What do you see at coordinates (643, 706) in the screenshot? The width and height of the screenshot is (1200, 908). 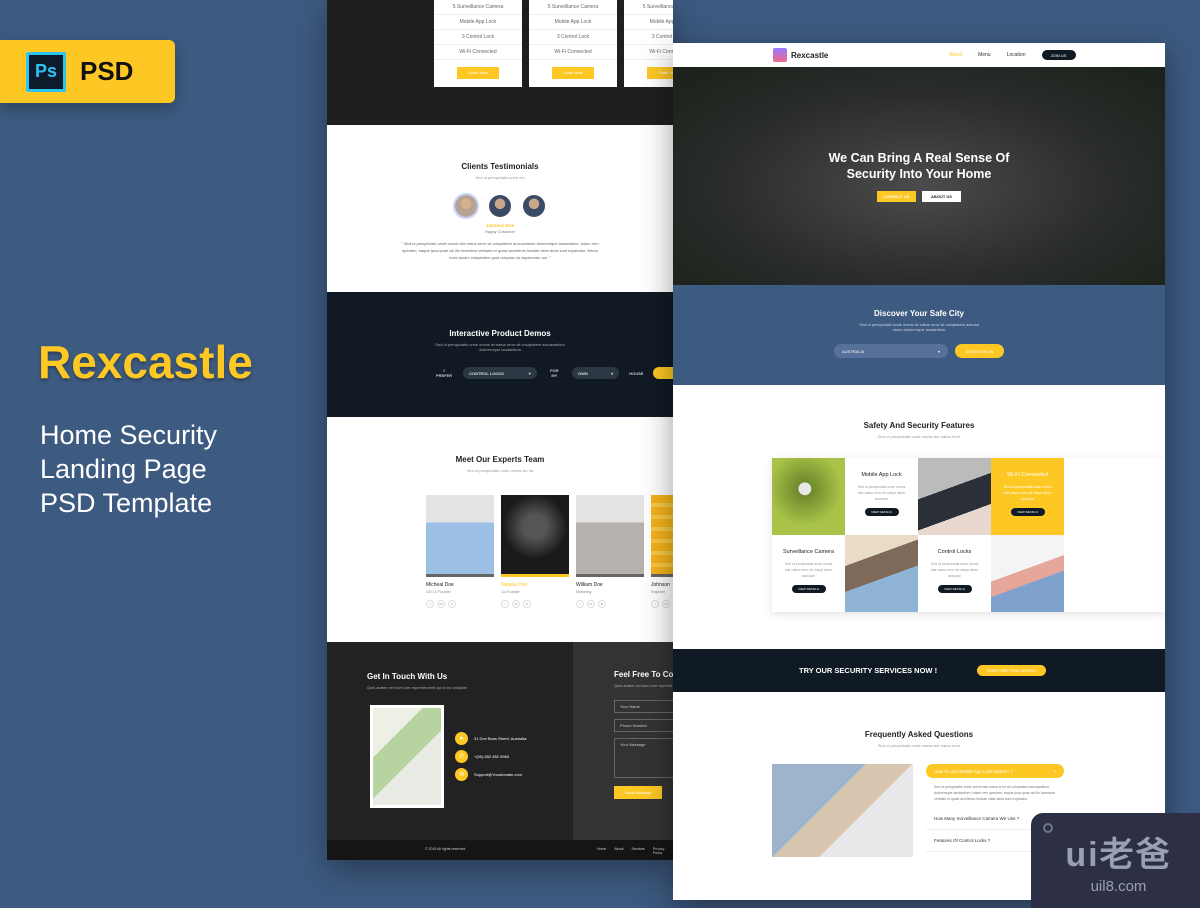 I see `name-field: Your Name` at bounding box center [643, 706].